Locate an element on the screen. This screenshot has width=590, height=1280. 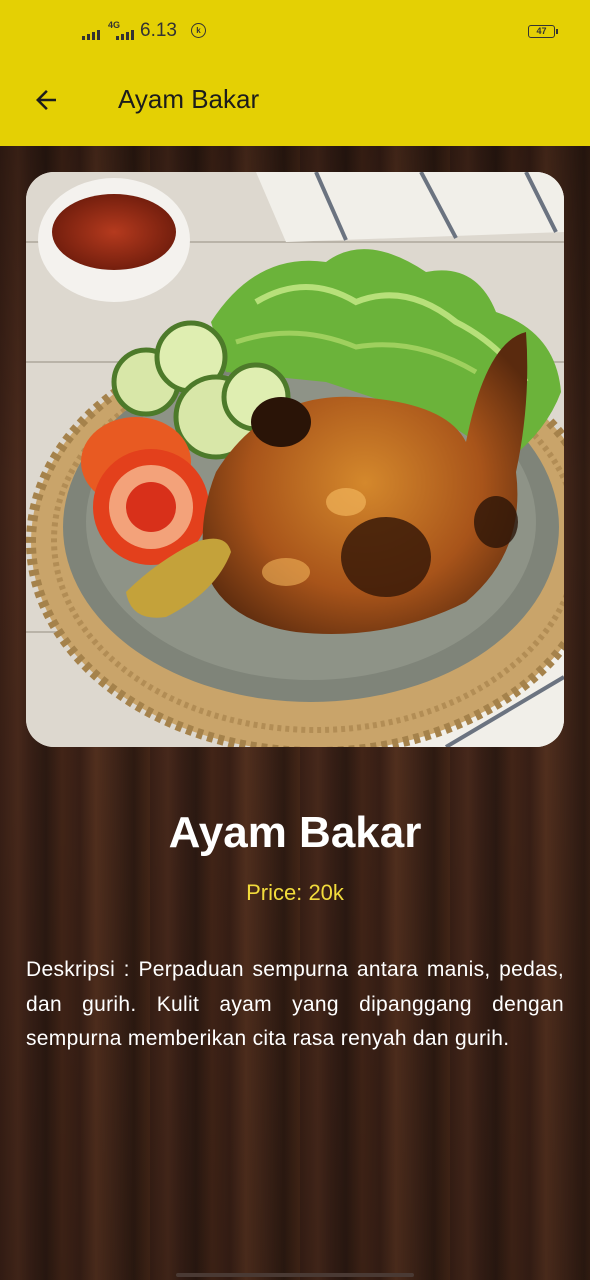
price-text: Price: 20k is located at coordinates (295, 893).